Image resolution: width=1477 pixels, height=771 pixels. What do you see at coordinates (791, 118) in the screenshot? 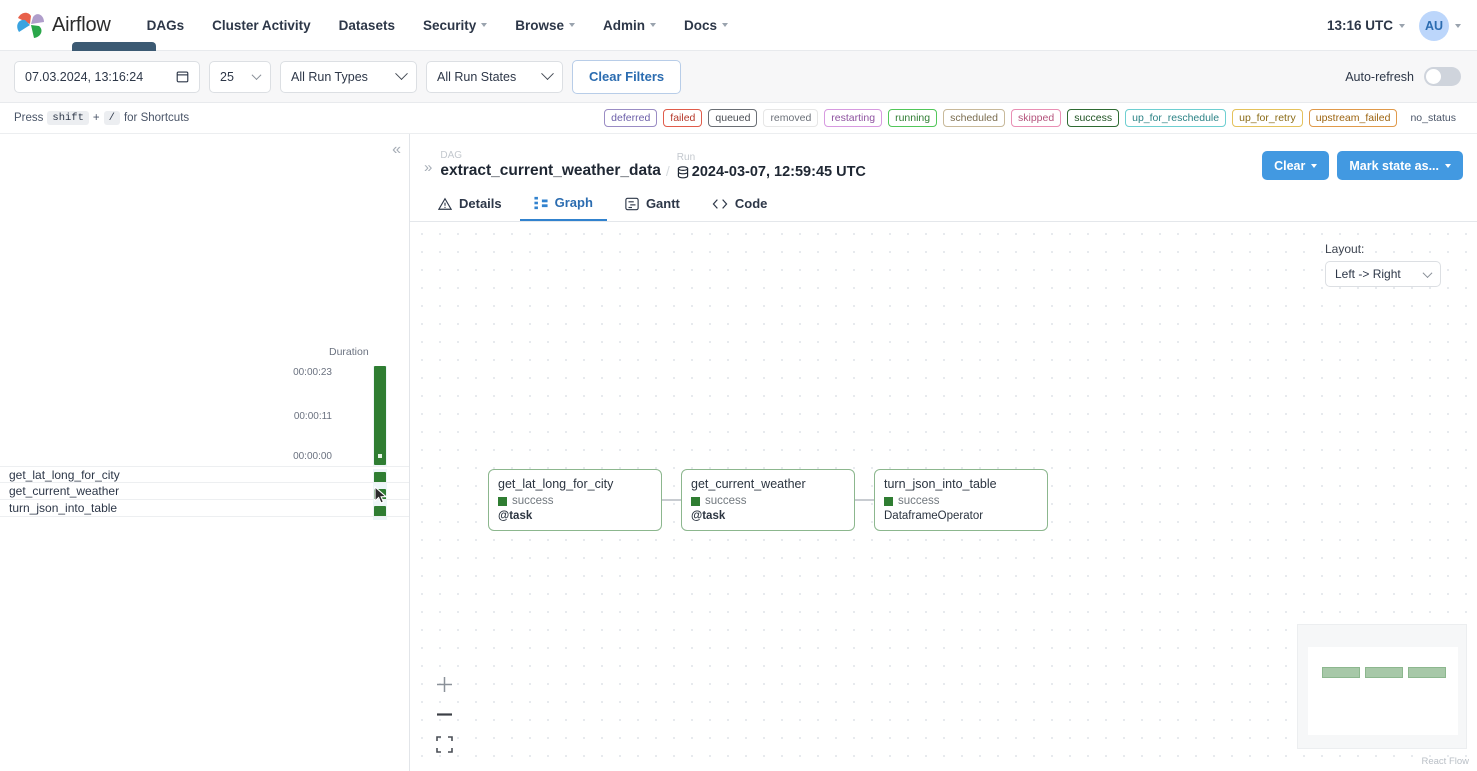
I see `legend-chip-removed: removed` at bounding box center [791, 118].